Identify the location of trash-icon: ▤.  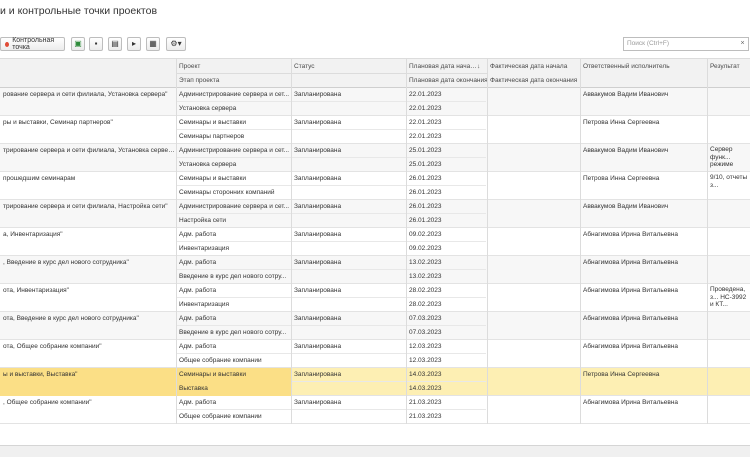
(115, 43).